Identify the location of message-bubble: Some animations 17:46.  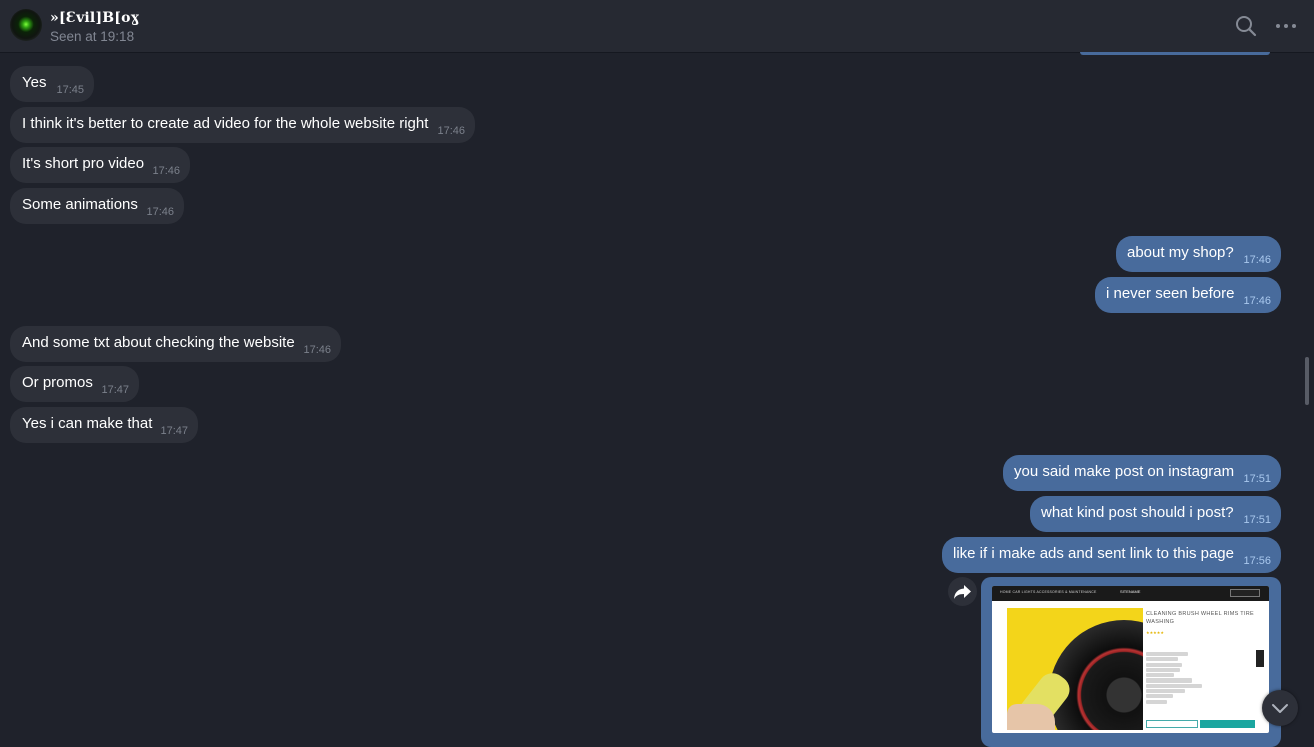
(97, 206).